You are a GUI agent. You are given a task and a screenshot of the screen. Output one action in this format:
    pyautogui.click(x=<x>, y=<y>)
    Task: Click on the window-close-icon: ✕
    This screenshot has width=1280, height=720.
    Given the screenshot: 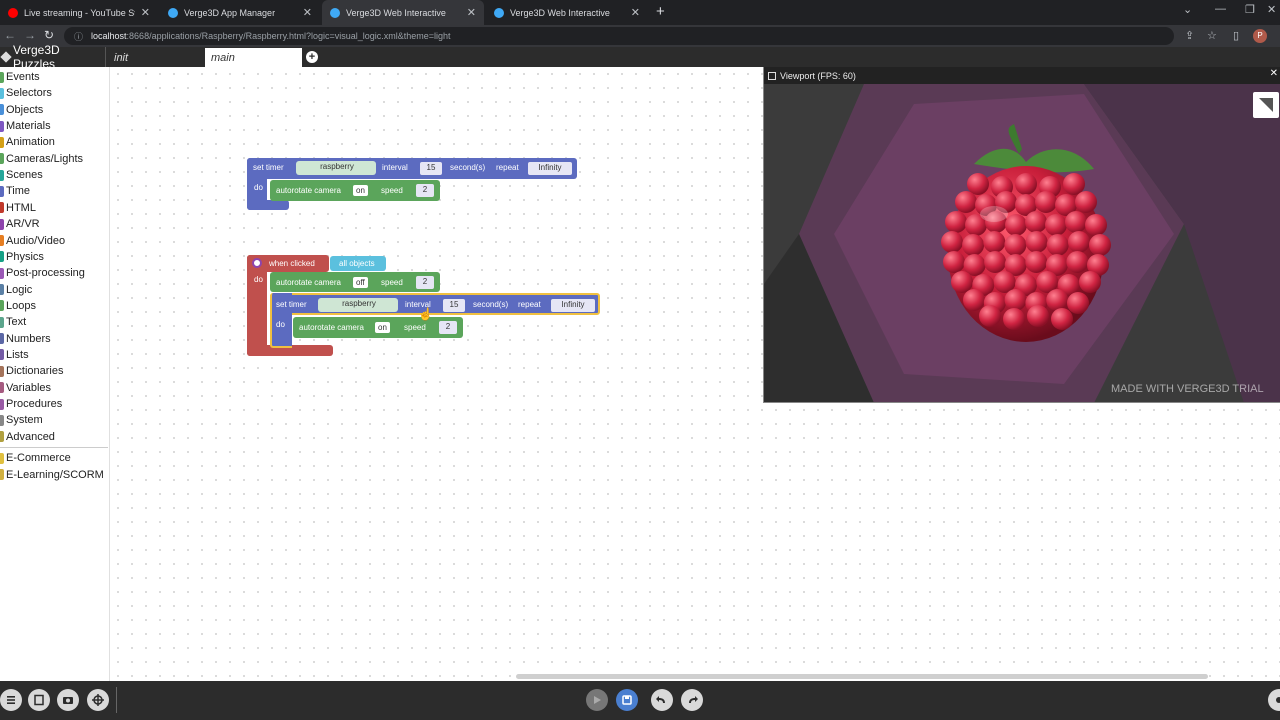 What is the action you would take?
    pyautogui.click(x=1271, y=9)
    